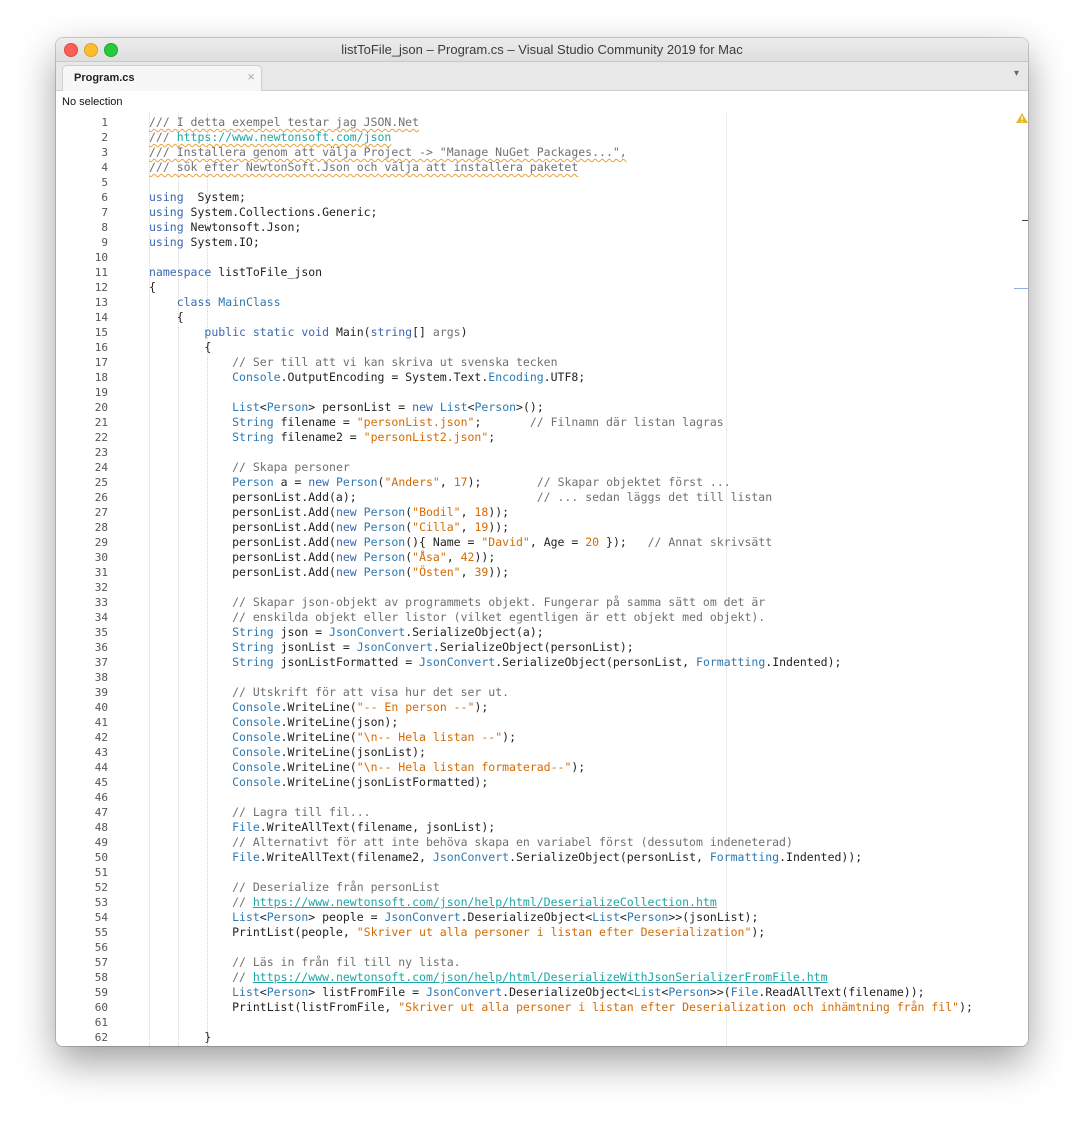 The image size is (1084, 1121). What do you see at coordinates (308, 332) in the screenshot?
I see `code-line: public static void Main(string[] args)` at bounding box center [308, 332].